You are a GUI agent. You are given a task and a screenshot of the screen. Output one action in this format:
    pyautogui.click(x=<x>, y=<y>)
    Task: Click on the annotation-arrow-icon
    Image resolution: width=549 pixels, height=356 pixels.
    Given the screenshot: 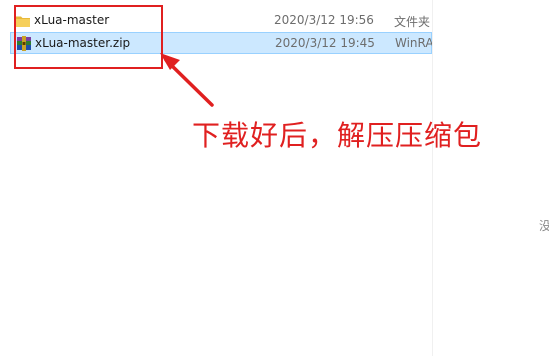 What is the action you would take?
    pyautogui.click(x=187, y=80)
    